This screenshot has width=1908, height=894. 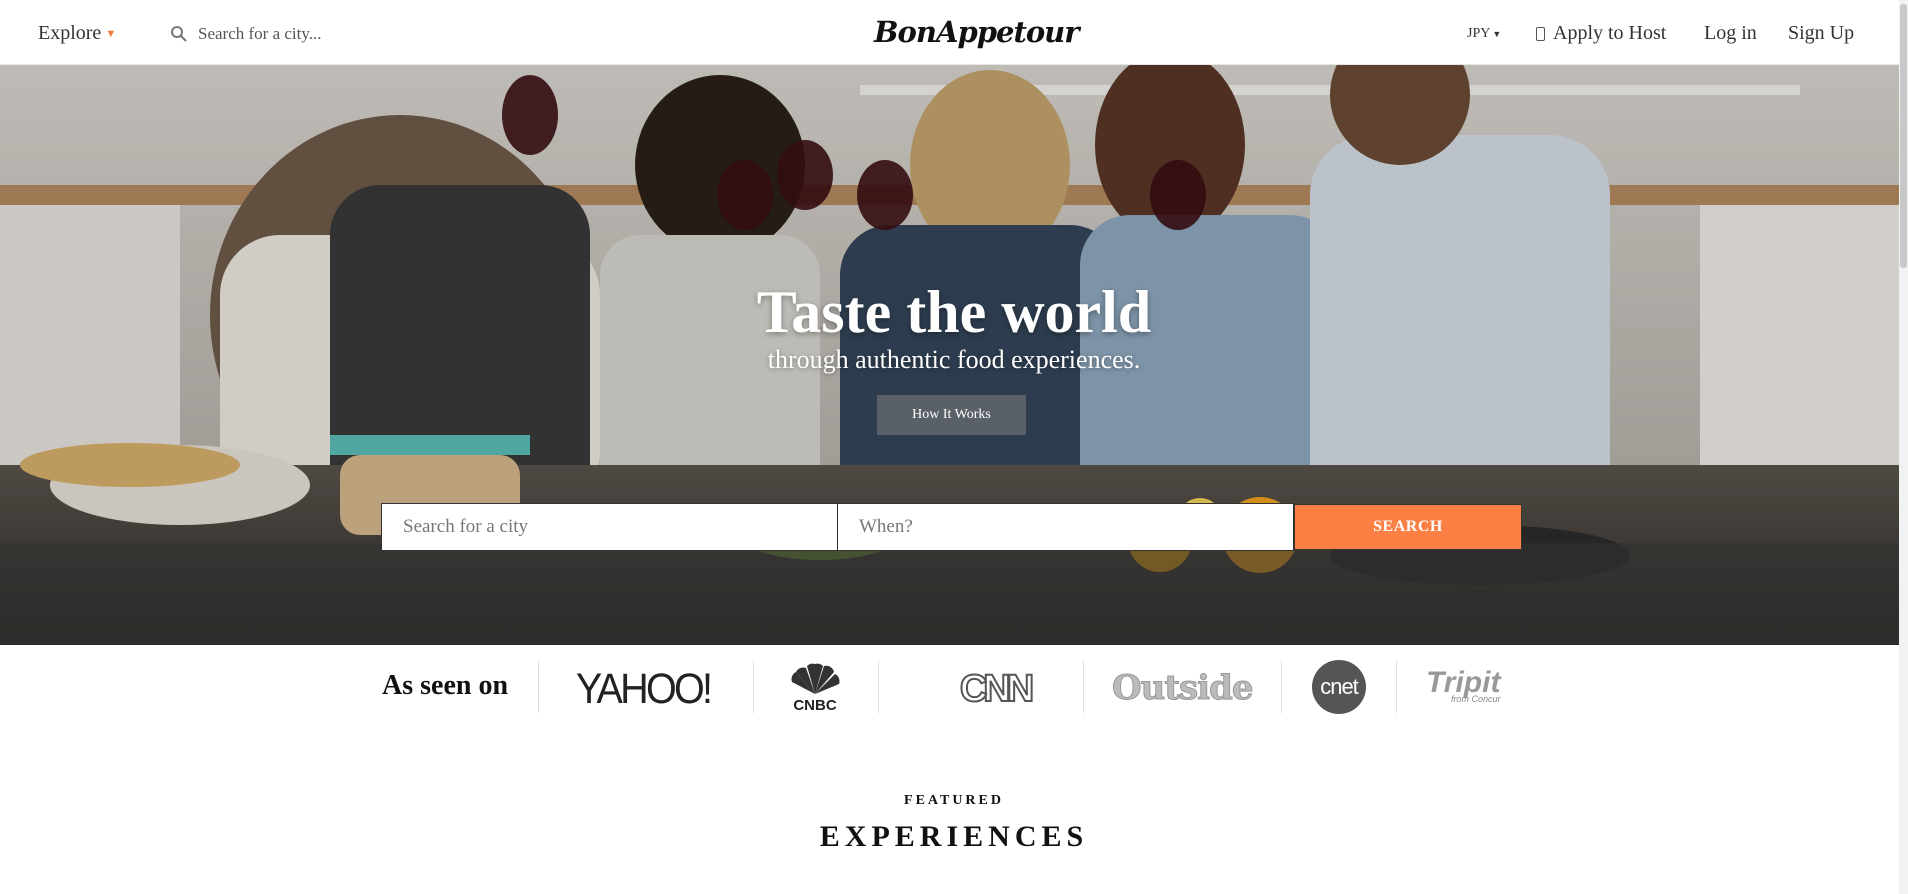 What do you see at coordinates (977, 32) in the screenshot?
I see `site-logo: BonAppetour` at bounding box center [977, 32].